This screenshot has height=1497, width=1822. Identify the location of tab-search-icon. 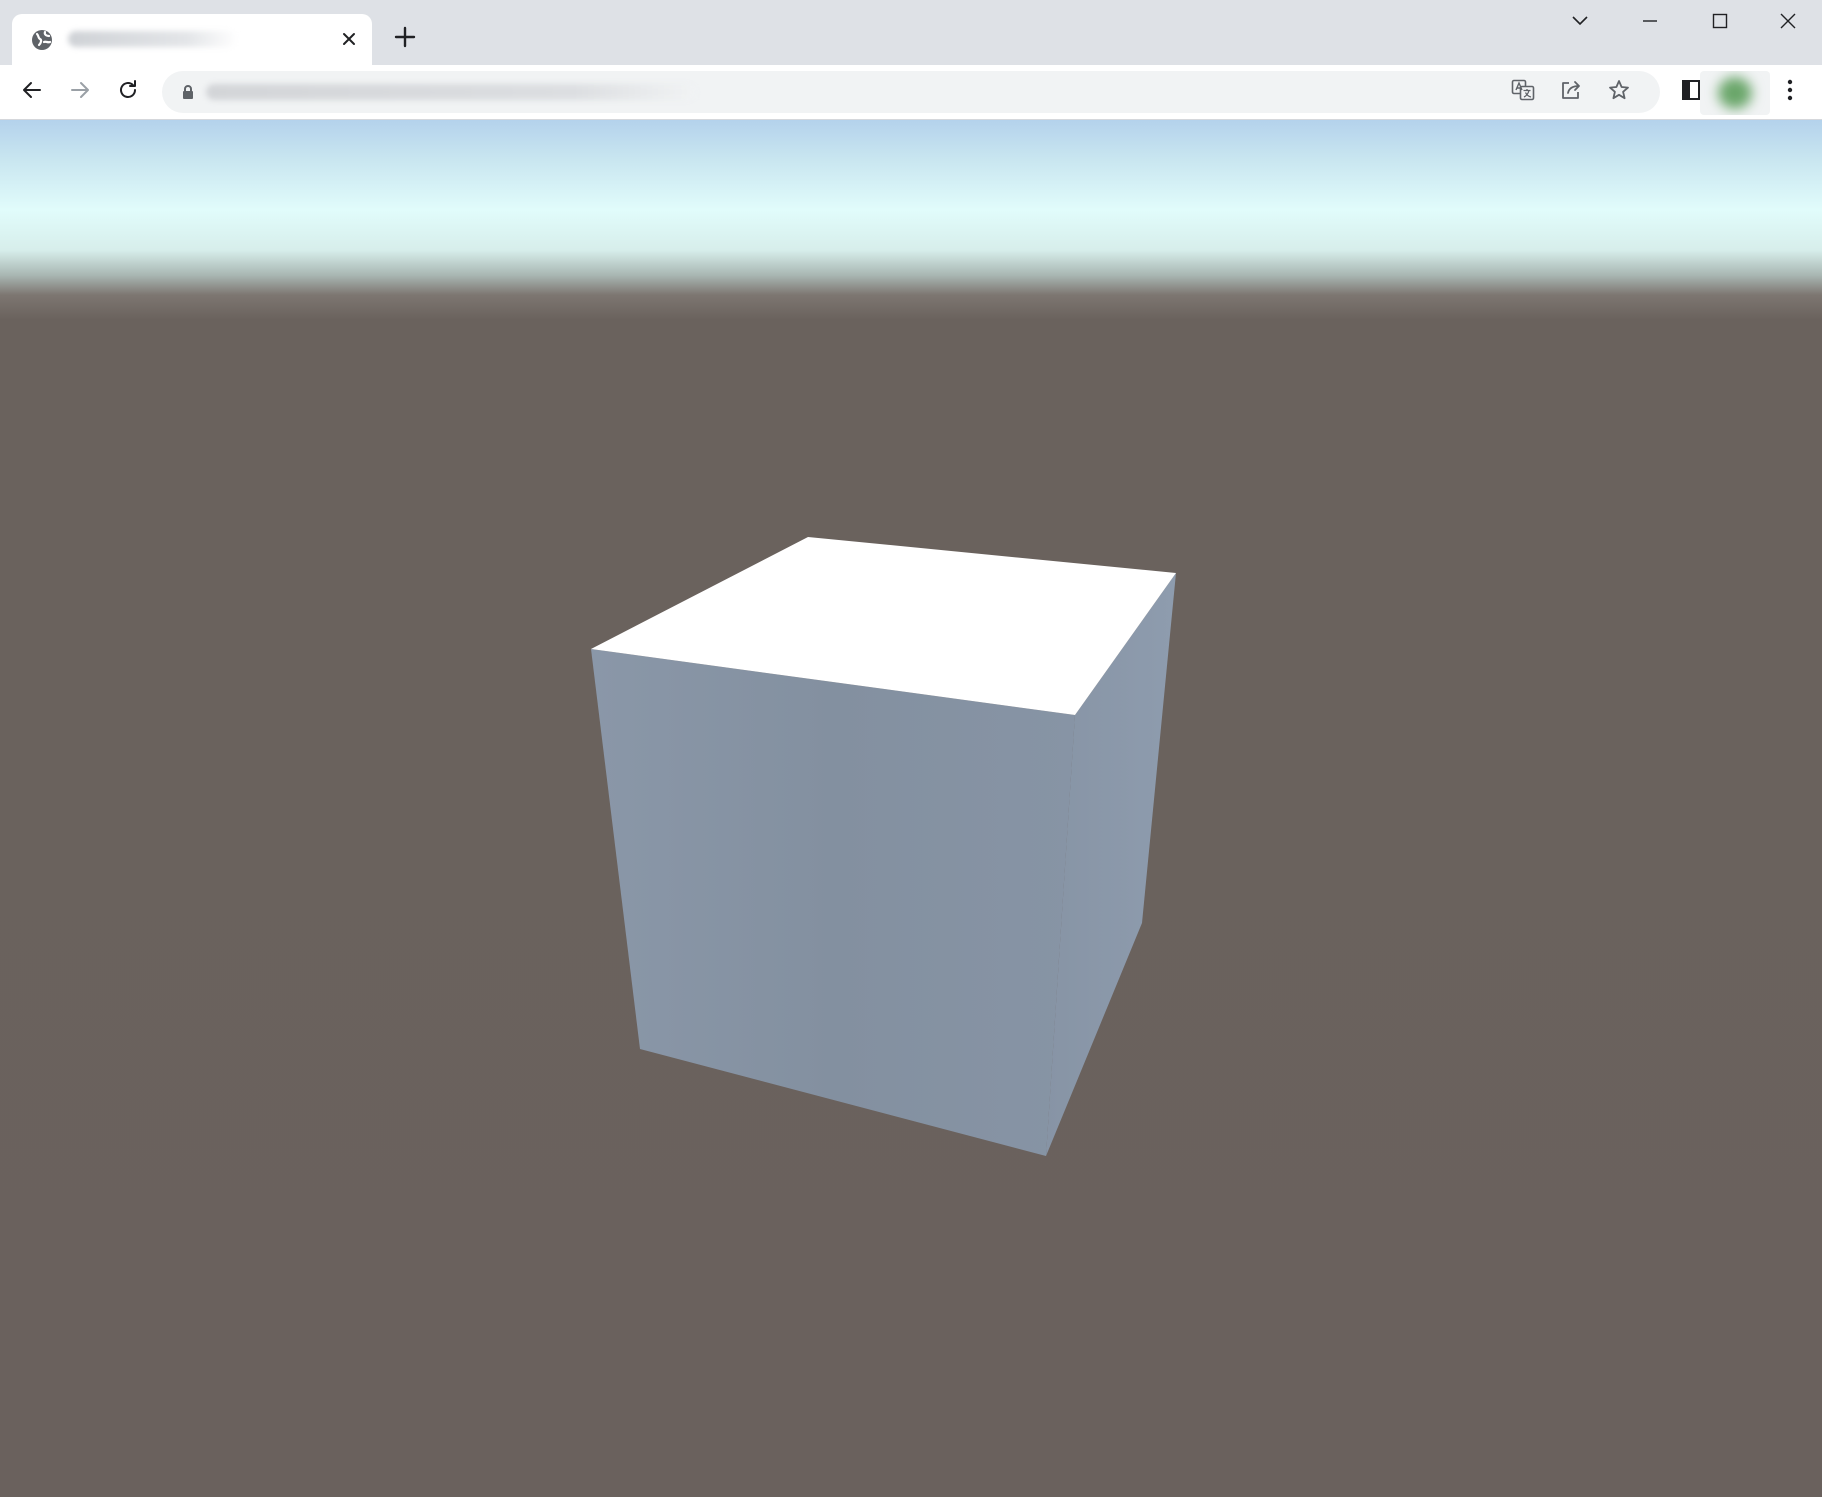
(1580, 23).